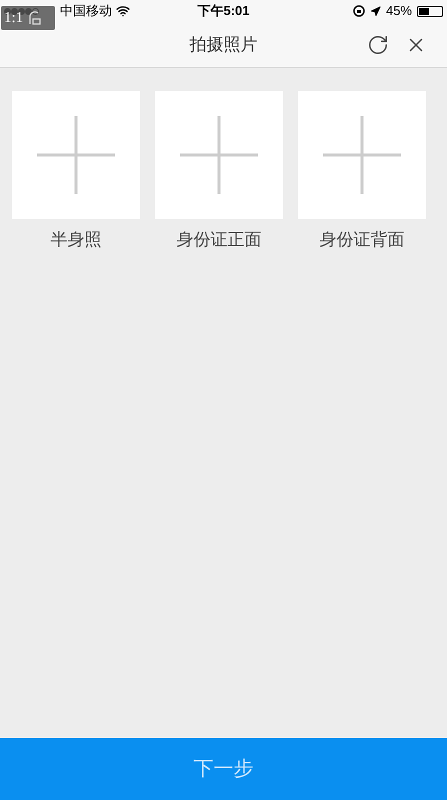  What do you see at coordinates (223, 769) in the screenshot?
I see `next-step-button: 下一步` at bounding box center [223, 769].